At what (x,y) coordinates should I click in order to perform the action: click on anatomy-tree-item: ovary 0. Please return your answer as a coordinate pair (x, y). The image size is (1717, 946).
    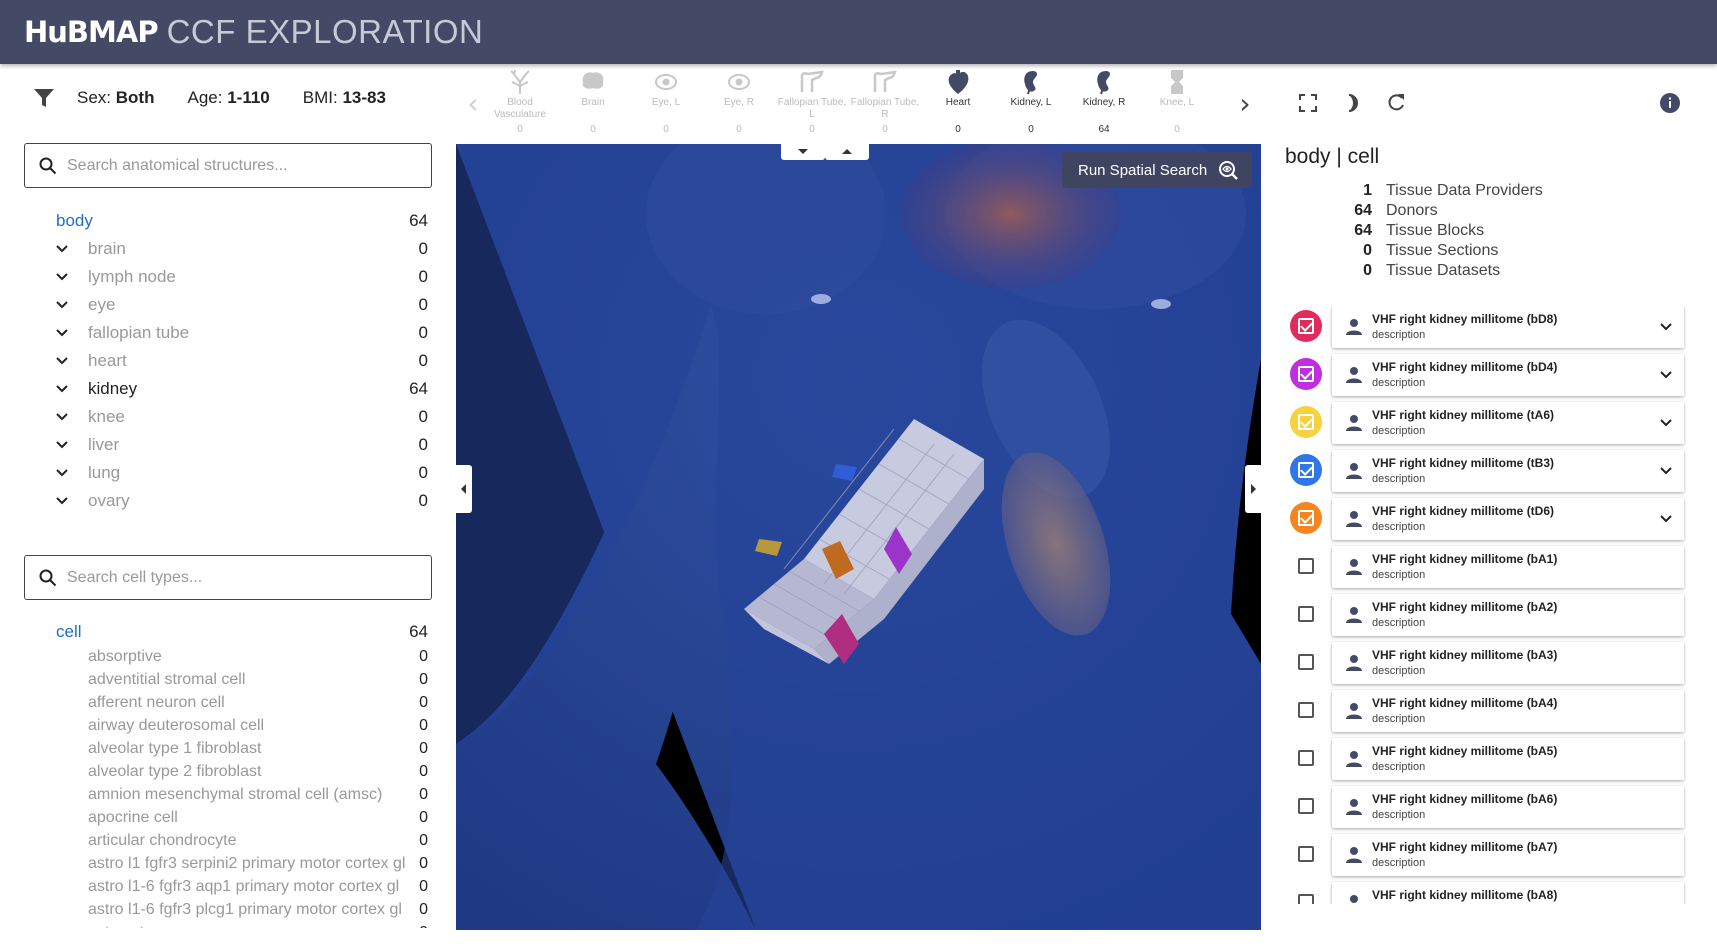
    Looking at the image, I should click on (229, 501).